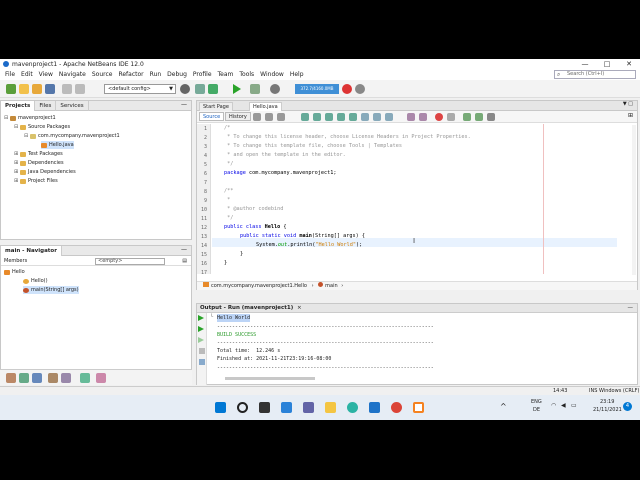 Image resolution: width=640 pixels, height=480 pixels. What do you see at coordinates (50, 89) in the screenshot?
I see `save-all-icon` at bounding box center [50, 89].